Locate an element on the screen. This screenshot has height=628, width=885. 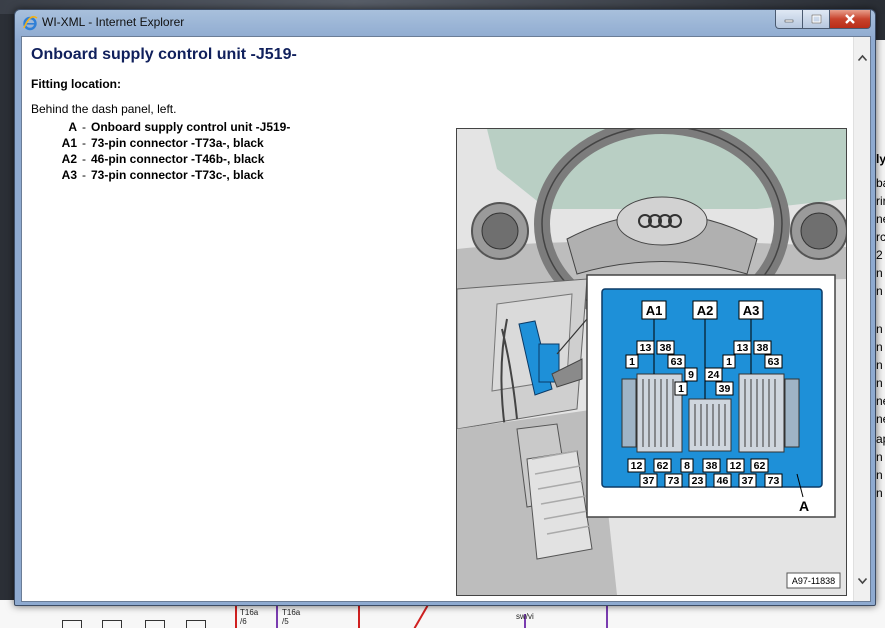
pin-label: 39 is located at coordinates (725, 389).